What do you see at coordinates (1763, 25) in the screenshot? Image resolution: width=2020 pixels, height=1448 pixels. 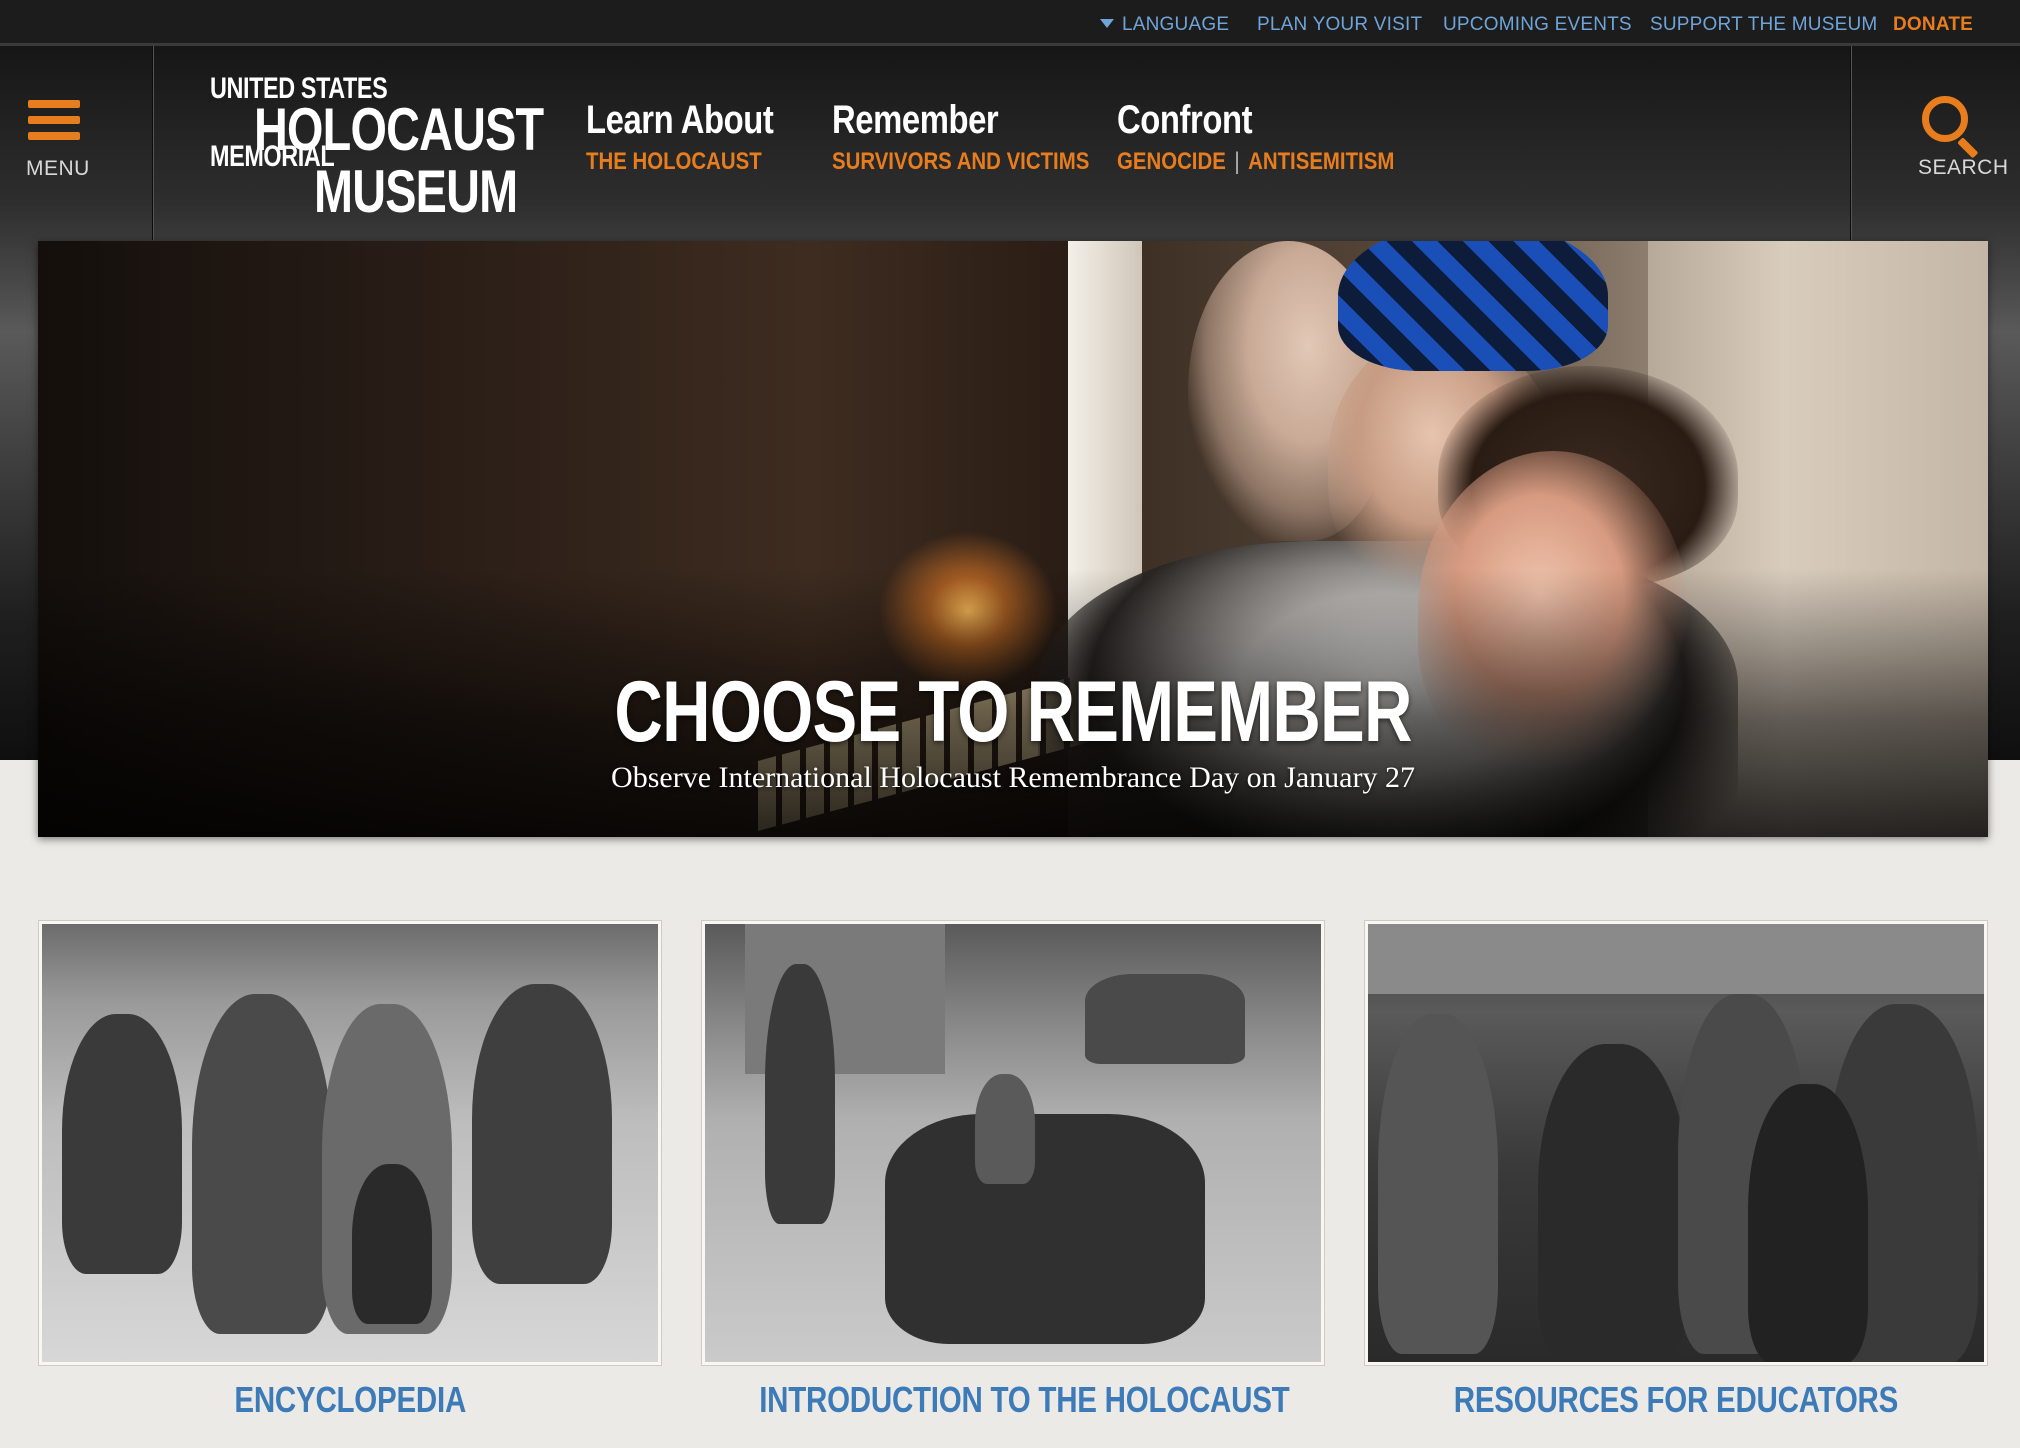 I see `support-museum-link: SUPPORT THE MUSEUM` at bounding box center [1763, 25].